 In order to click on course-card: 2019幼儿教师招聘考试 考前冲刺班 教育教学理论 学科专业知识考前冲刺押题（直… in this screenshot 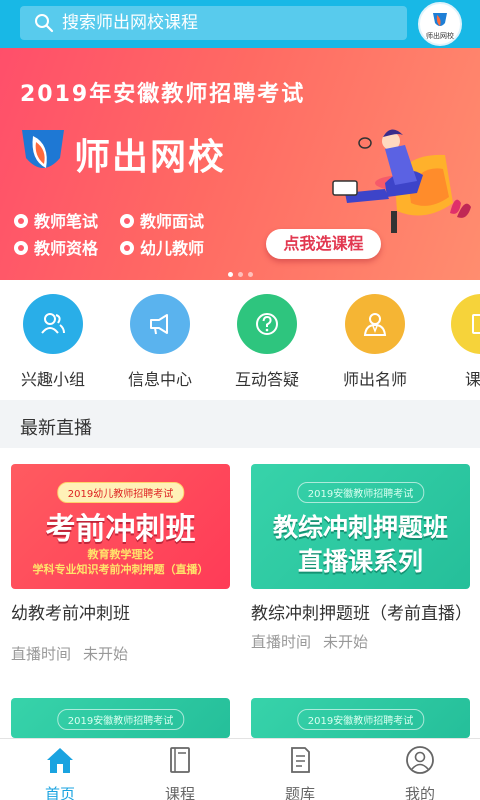, I will do `click(120, 564)`.